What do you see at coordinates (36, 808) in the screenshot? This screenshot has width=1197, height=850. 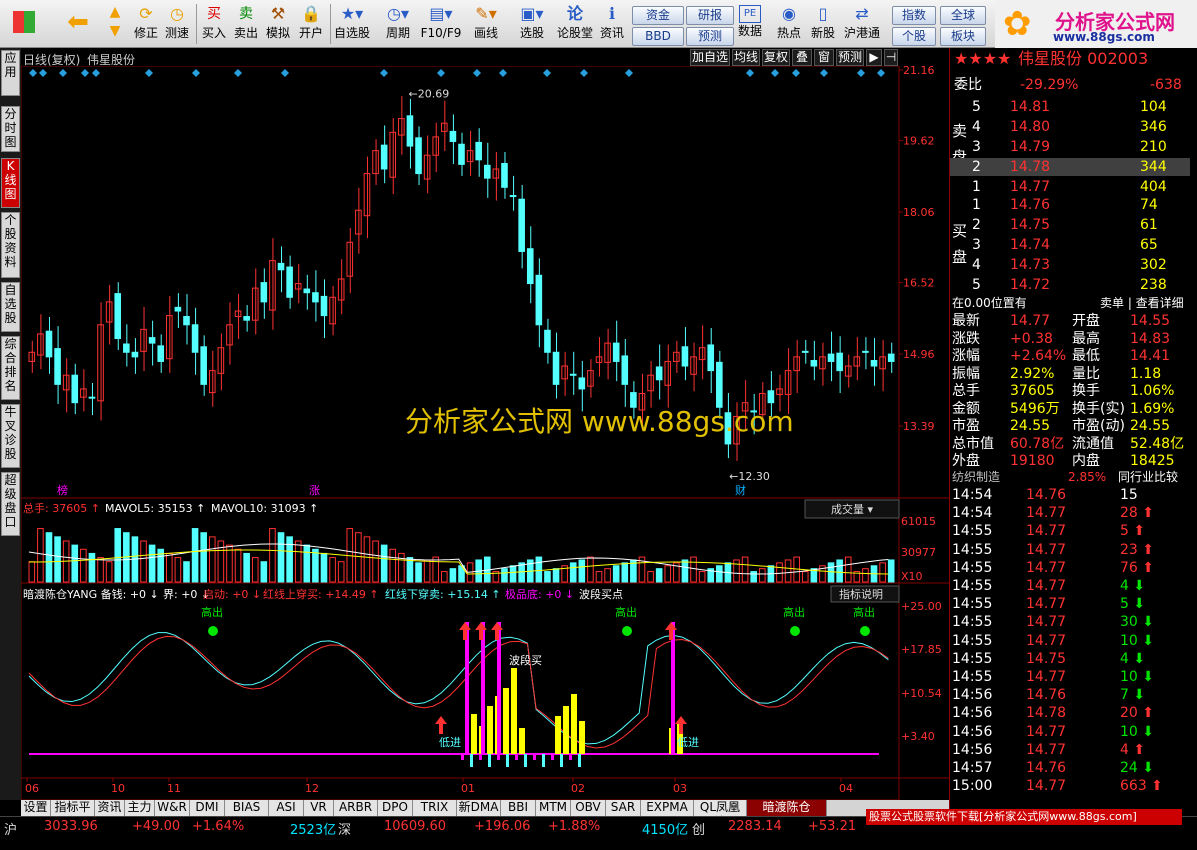 I see `indicator-tab: 设置` at bounding box center [36, 808].